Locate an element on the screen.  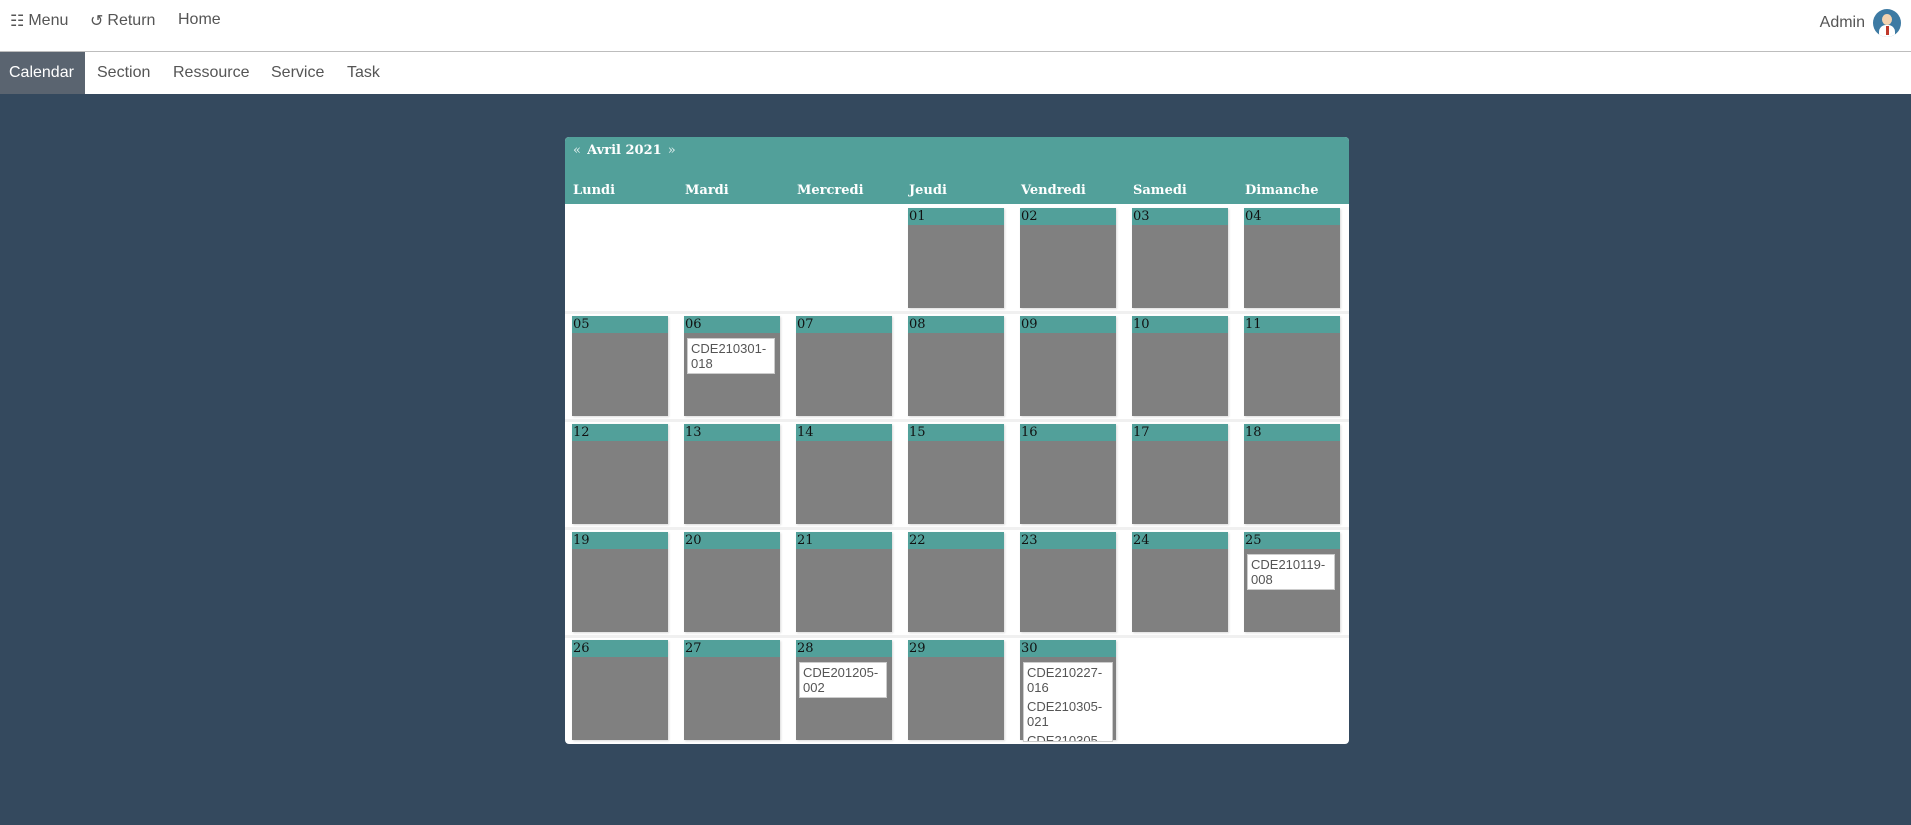
dayname-lundi: Lundi is located at coordinates (594, 190).